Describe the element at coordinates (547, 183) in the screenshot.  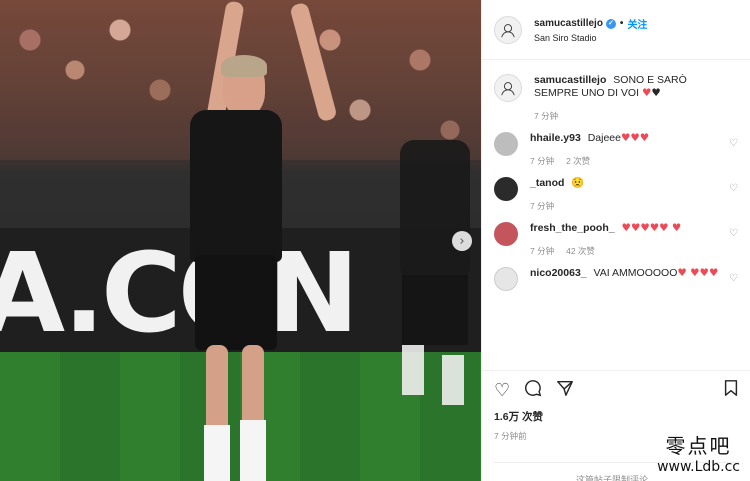
I see `comment-username: _tanod` at that location.